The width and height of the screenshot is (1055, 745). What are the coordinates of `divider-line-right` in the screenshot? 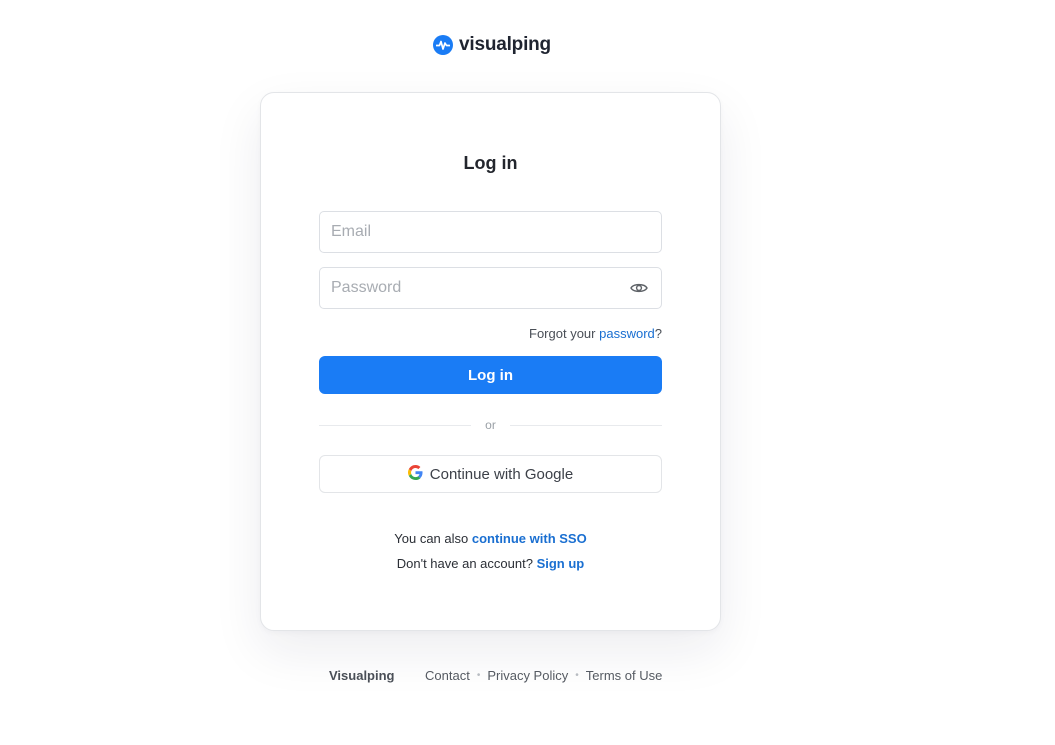 It's located at (586, 425).